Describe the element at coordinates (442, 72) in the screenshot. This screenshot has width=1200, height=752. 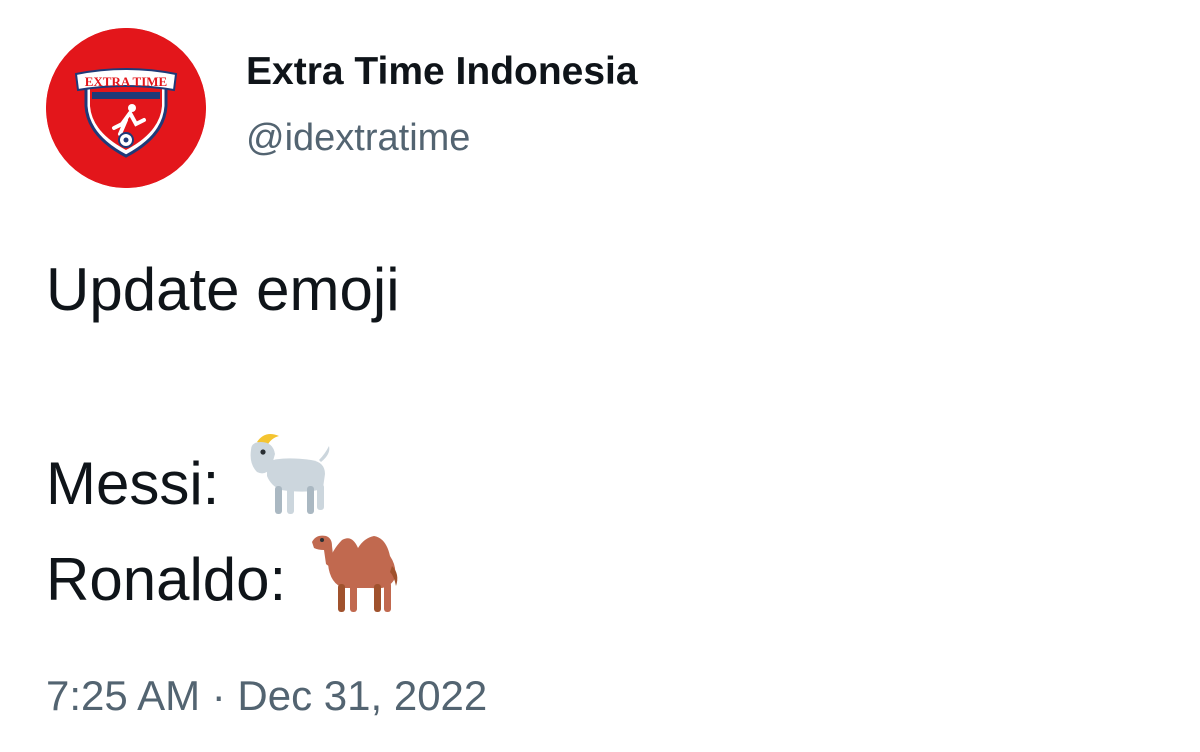
I see `display-name: Extra Time Indonesia` at that location.